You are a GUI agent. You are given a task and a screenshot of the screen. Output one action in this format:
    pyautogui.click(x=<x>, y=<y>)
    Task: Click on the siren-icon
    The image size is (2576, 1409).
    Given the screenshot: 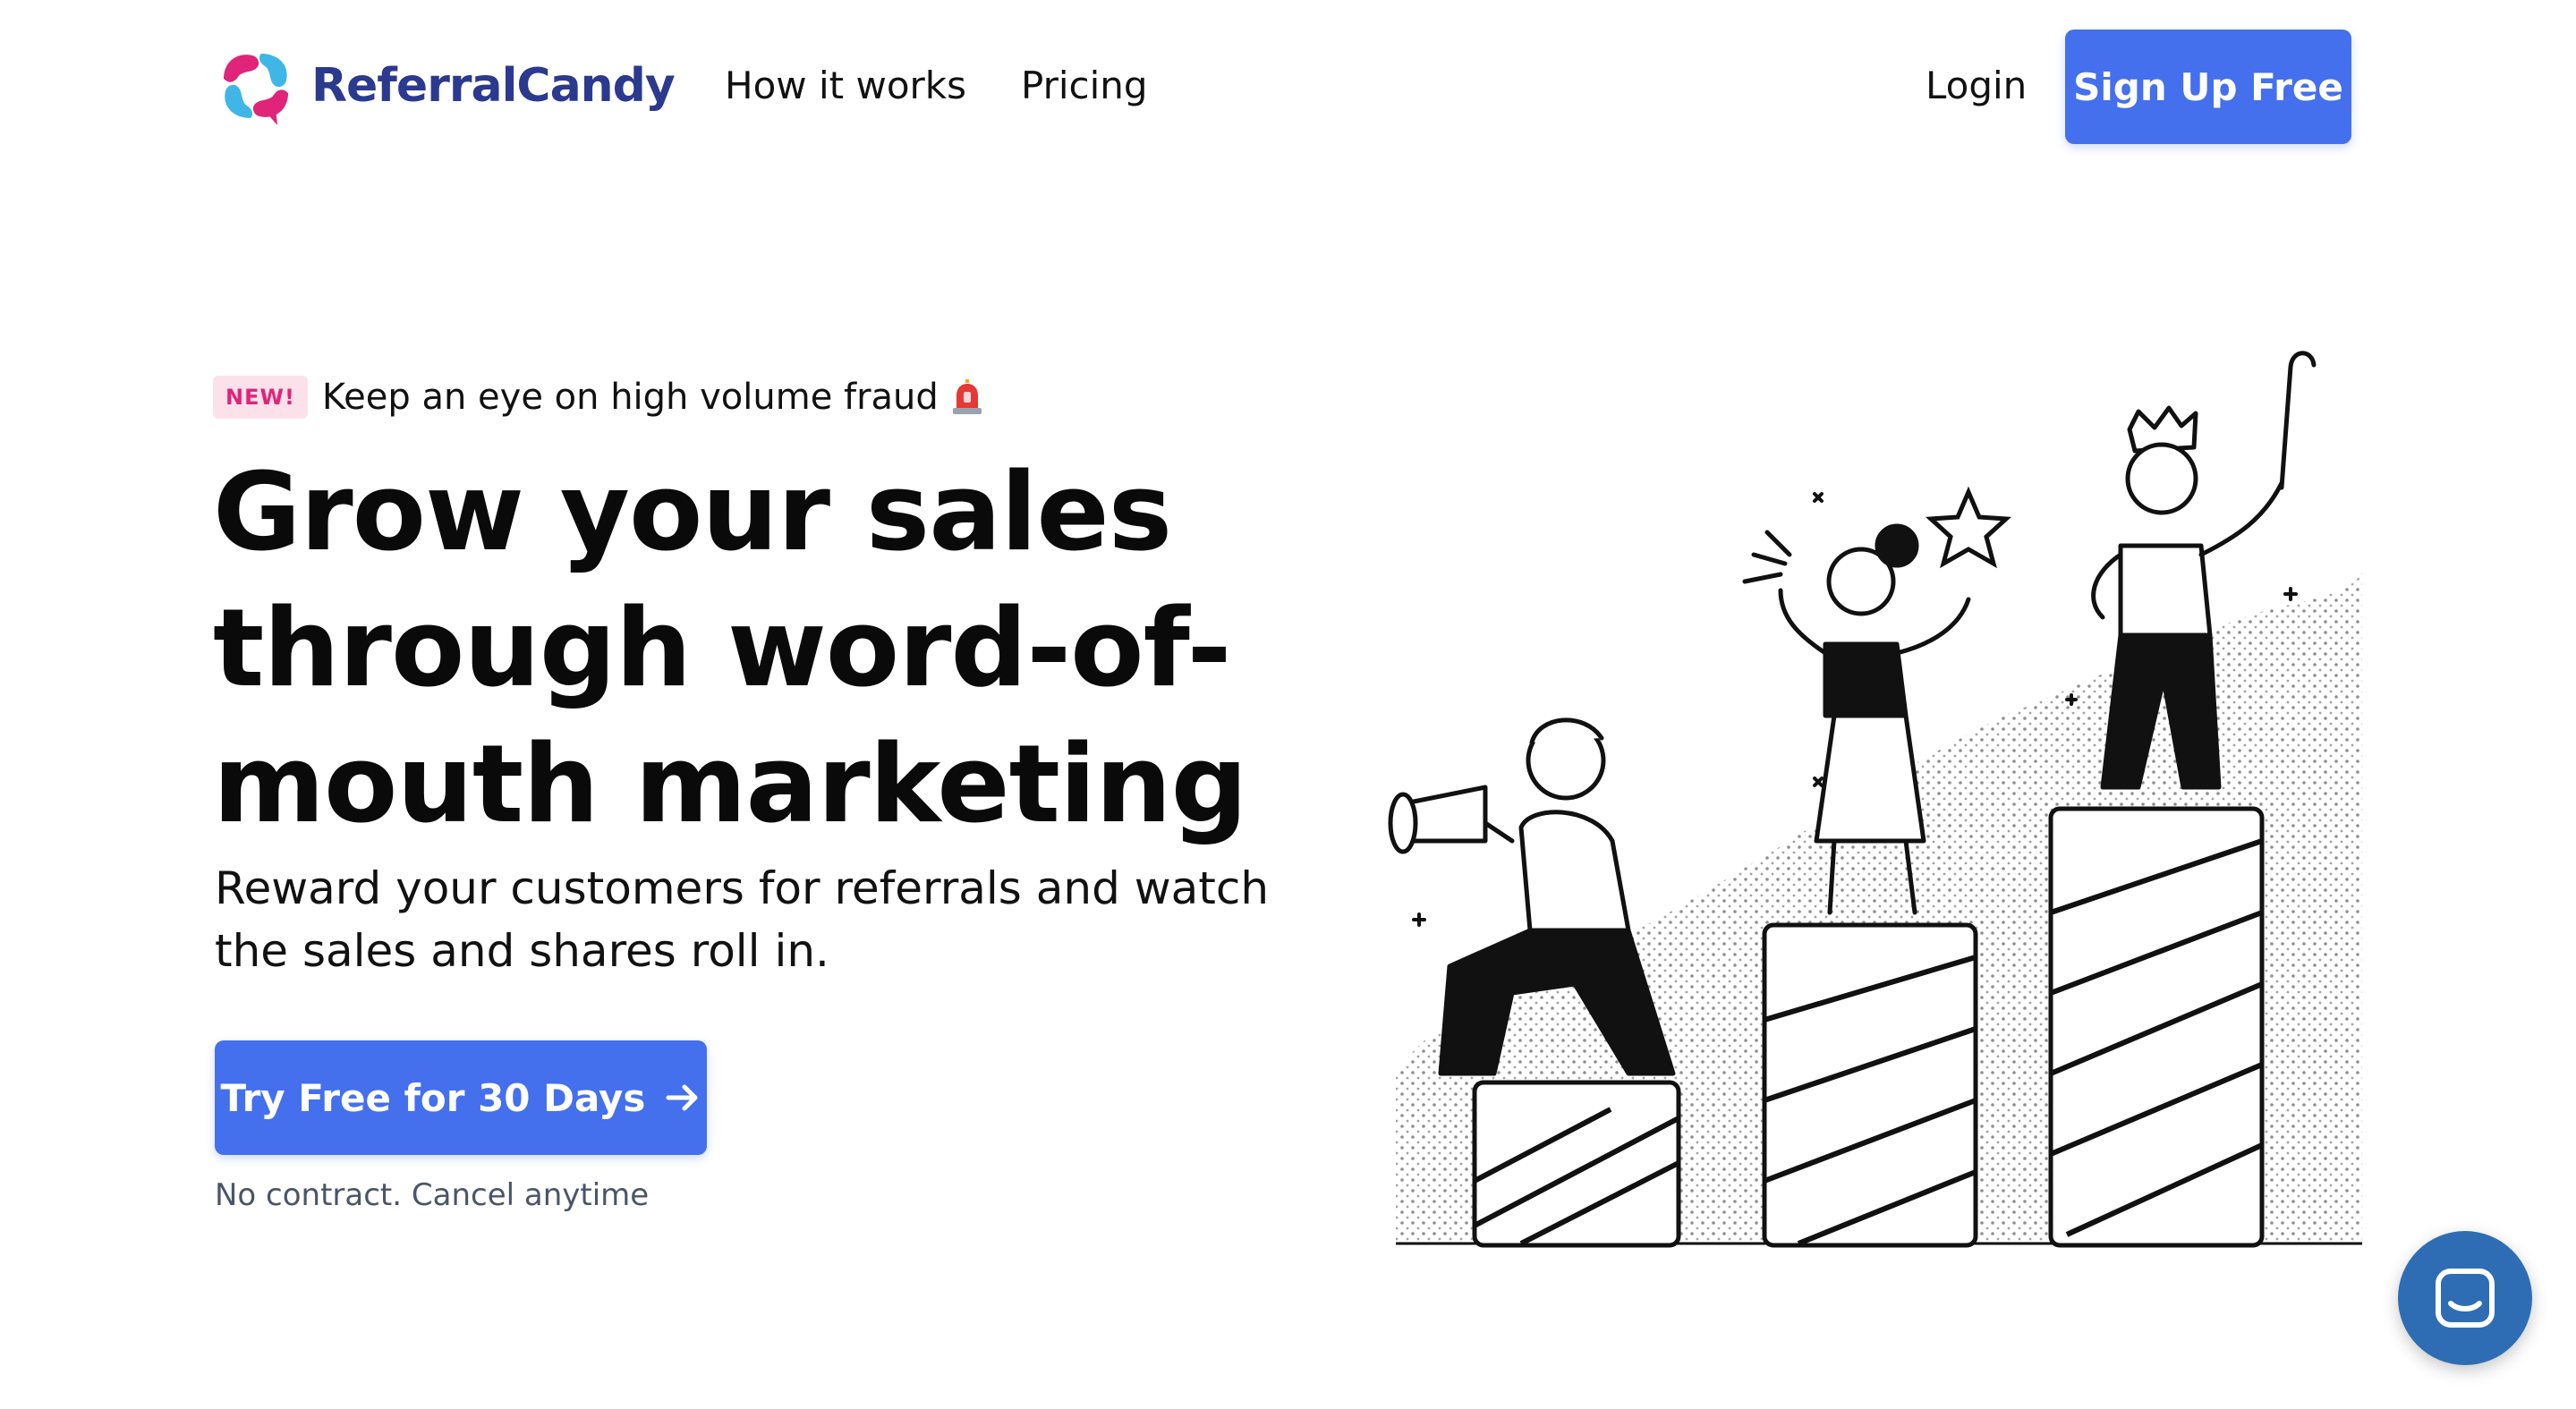 What is the action you would take?
    pyautogui.click(x=967, y=397)
    